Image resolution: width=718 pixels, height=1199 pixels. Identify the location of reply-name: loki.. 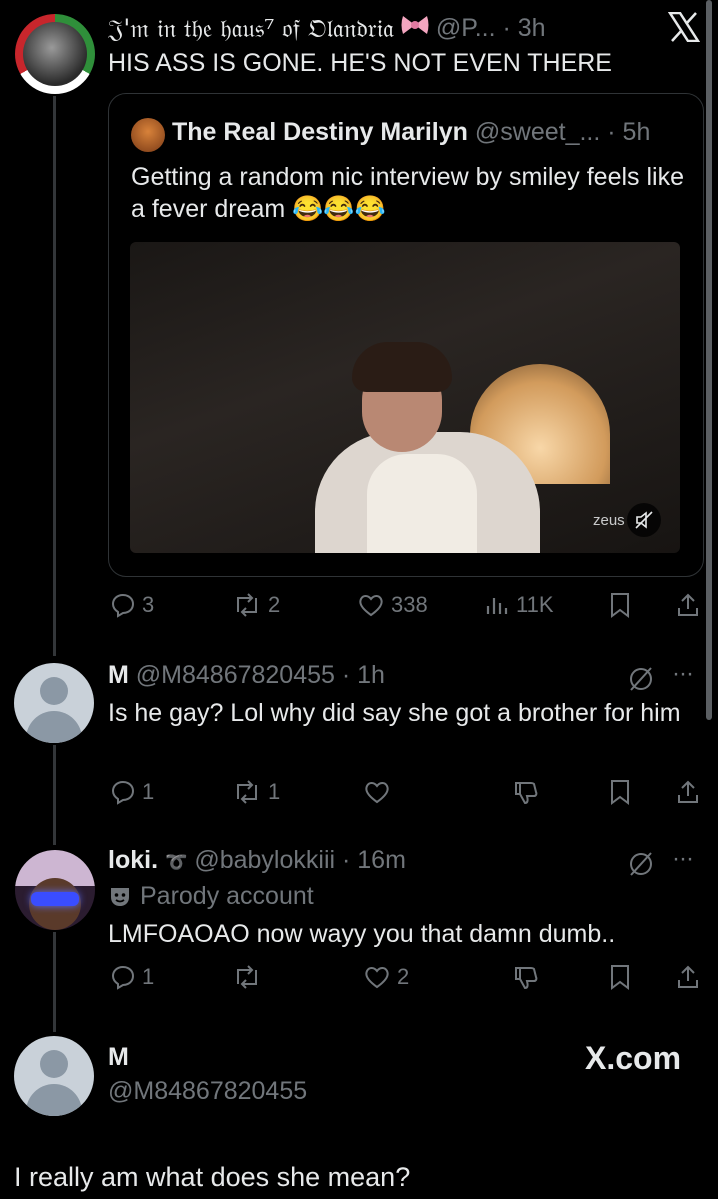
(133, 860).